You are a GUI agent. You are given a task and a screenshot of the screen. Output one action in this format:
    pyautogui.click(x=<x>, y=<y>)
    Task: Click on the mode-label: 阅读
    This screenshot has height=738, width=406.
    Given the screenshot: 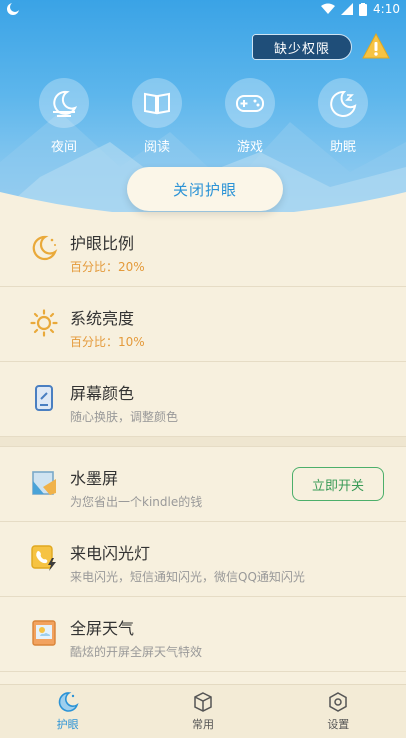 What is the action you would take?
    pyautogui.click(x=156, y=147)
    